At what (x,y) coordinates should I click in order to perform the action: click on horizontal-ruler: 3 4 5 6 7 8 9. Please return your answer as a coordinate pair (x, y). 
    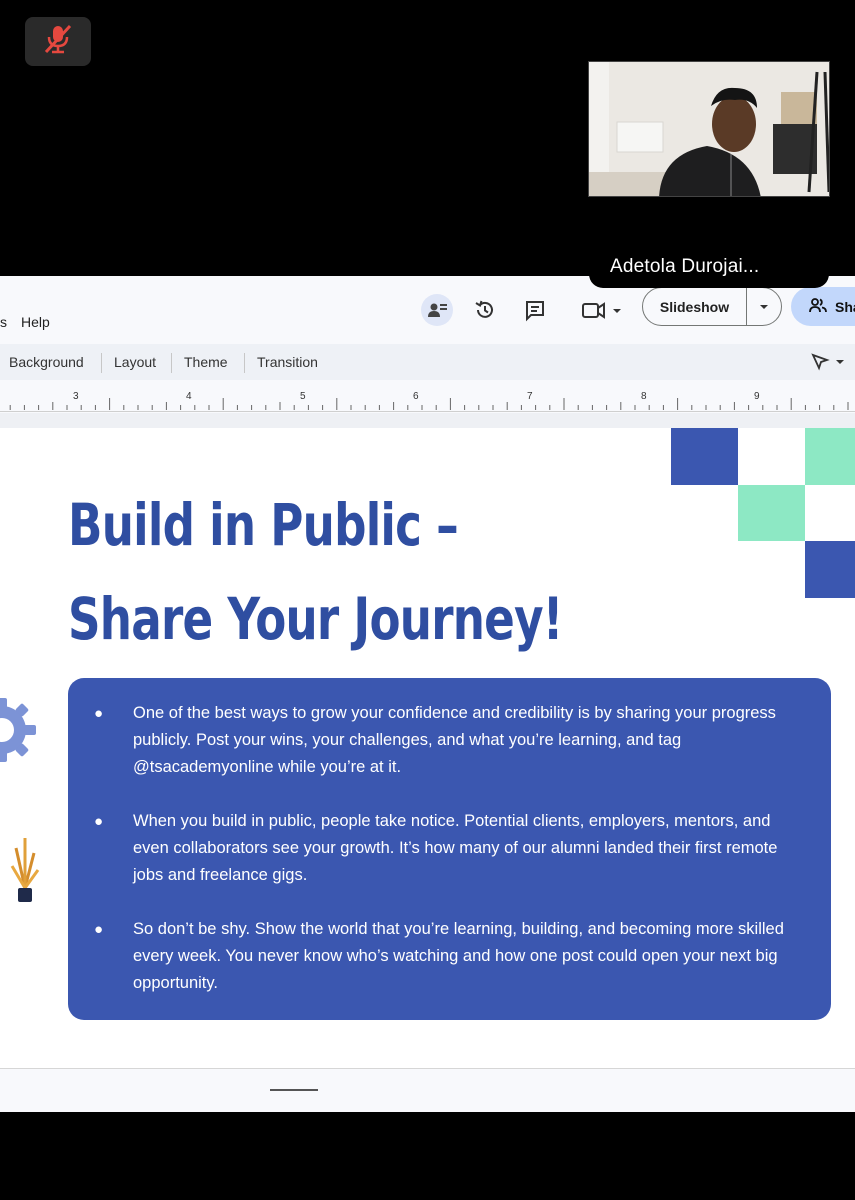
    Looking at the image, I should click on (427, 400).